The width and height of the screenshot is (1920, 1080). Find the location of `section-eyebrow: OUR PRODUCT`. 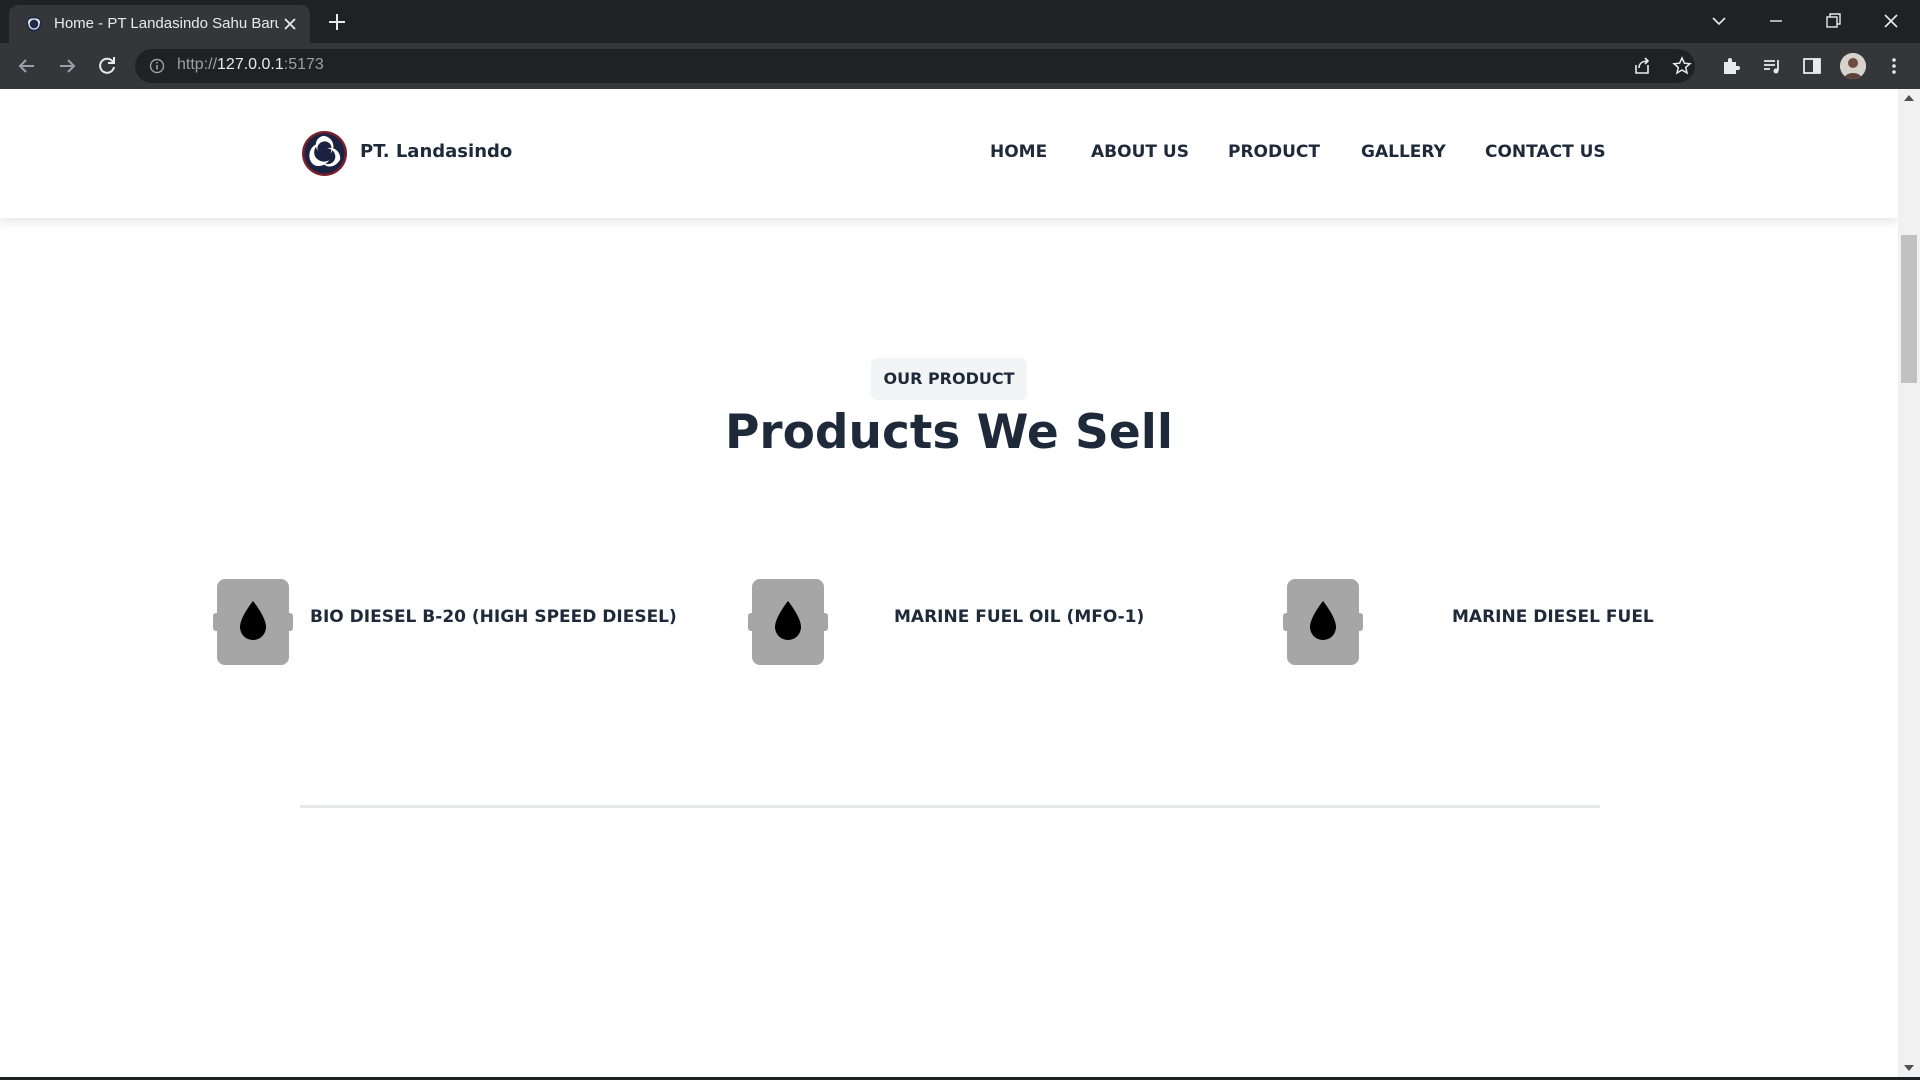

section-eyebrow: OUR PRODUCT is located at coordinates (949, 379).